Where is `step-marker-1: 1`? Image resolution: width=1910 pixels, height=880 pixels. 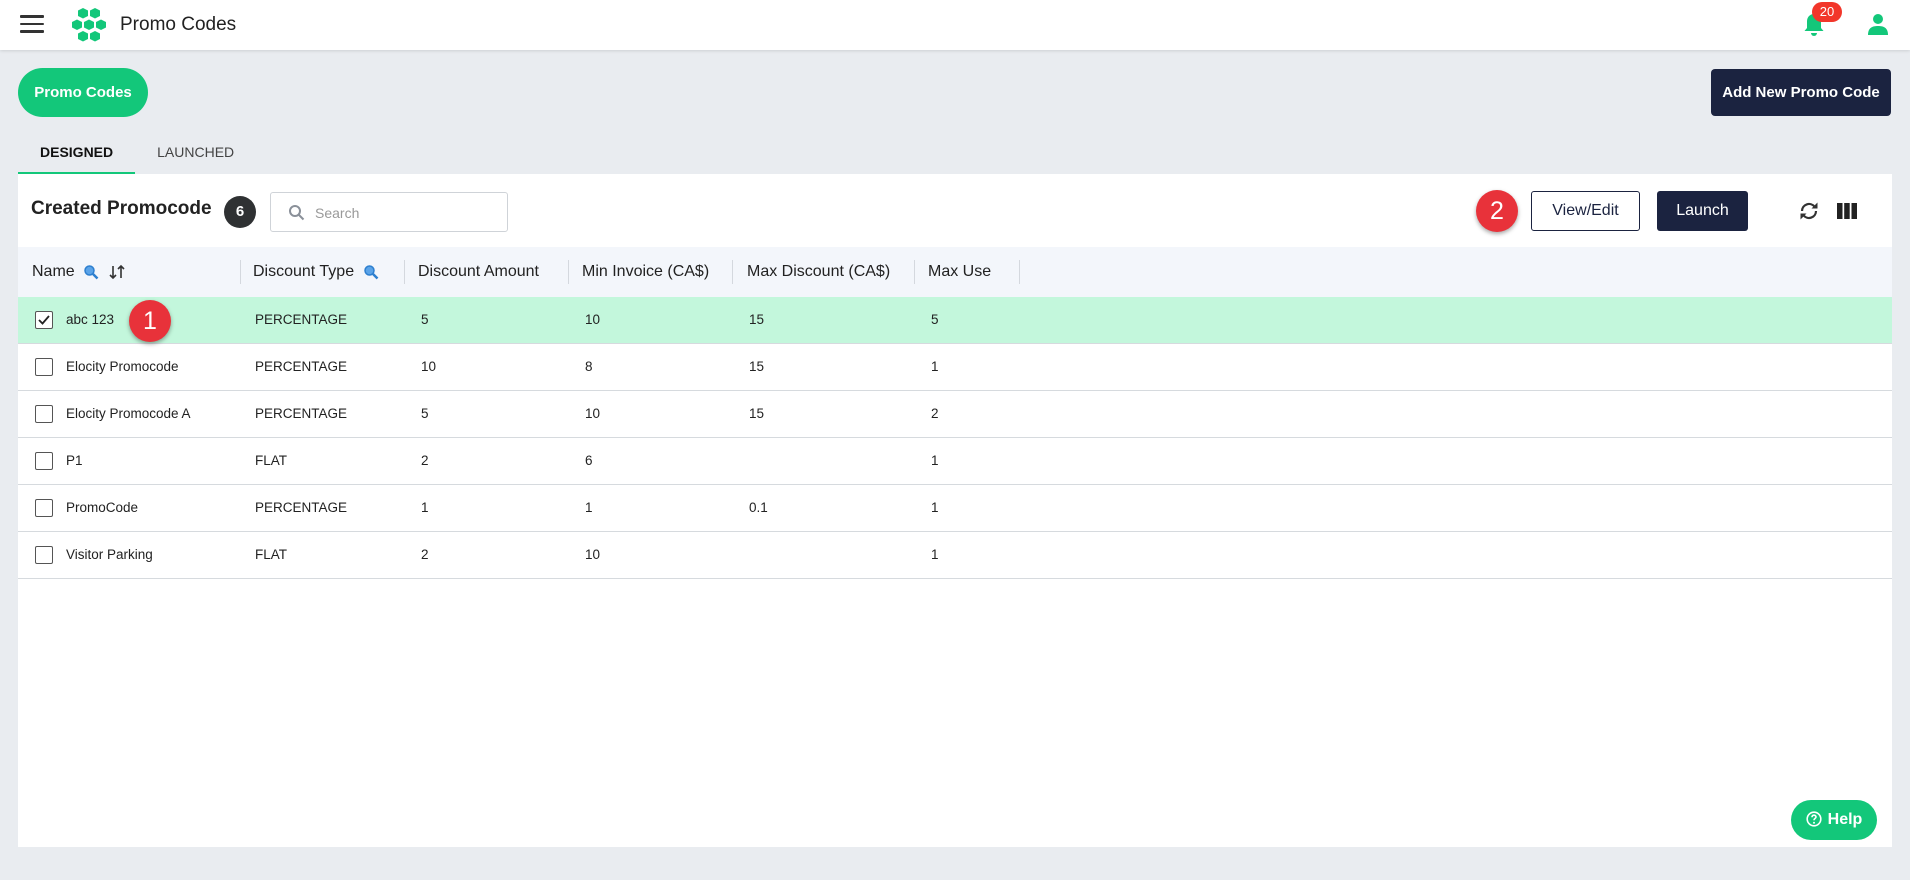 step-marker-1: 1 is located at coordinates (150, 321).